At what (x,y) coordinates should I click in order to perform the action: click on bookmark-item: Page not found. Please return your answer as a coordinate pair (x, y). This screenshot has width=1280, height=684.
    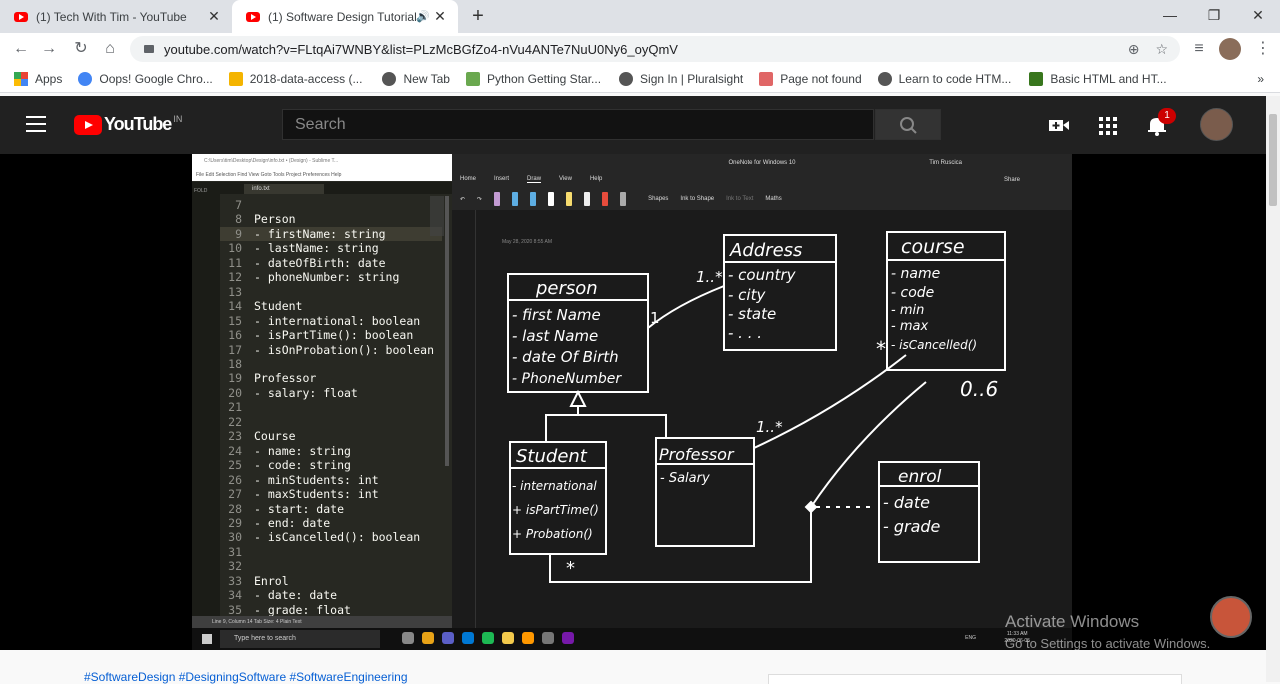
    Looking at the image, I should click on (810, 78).